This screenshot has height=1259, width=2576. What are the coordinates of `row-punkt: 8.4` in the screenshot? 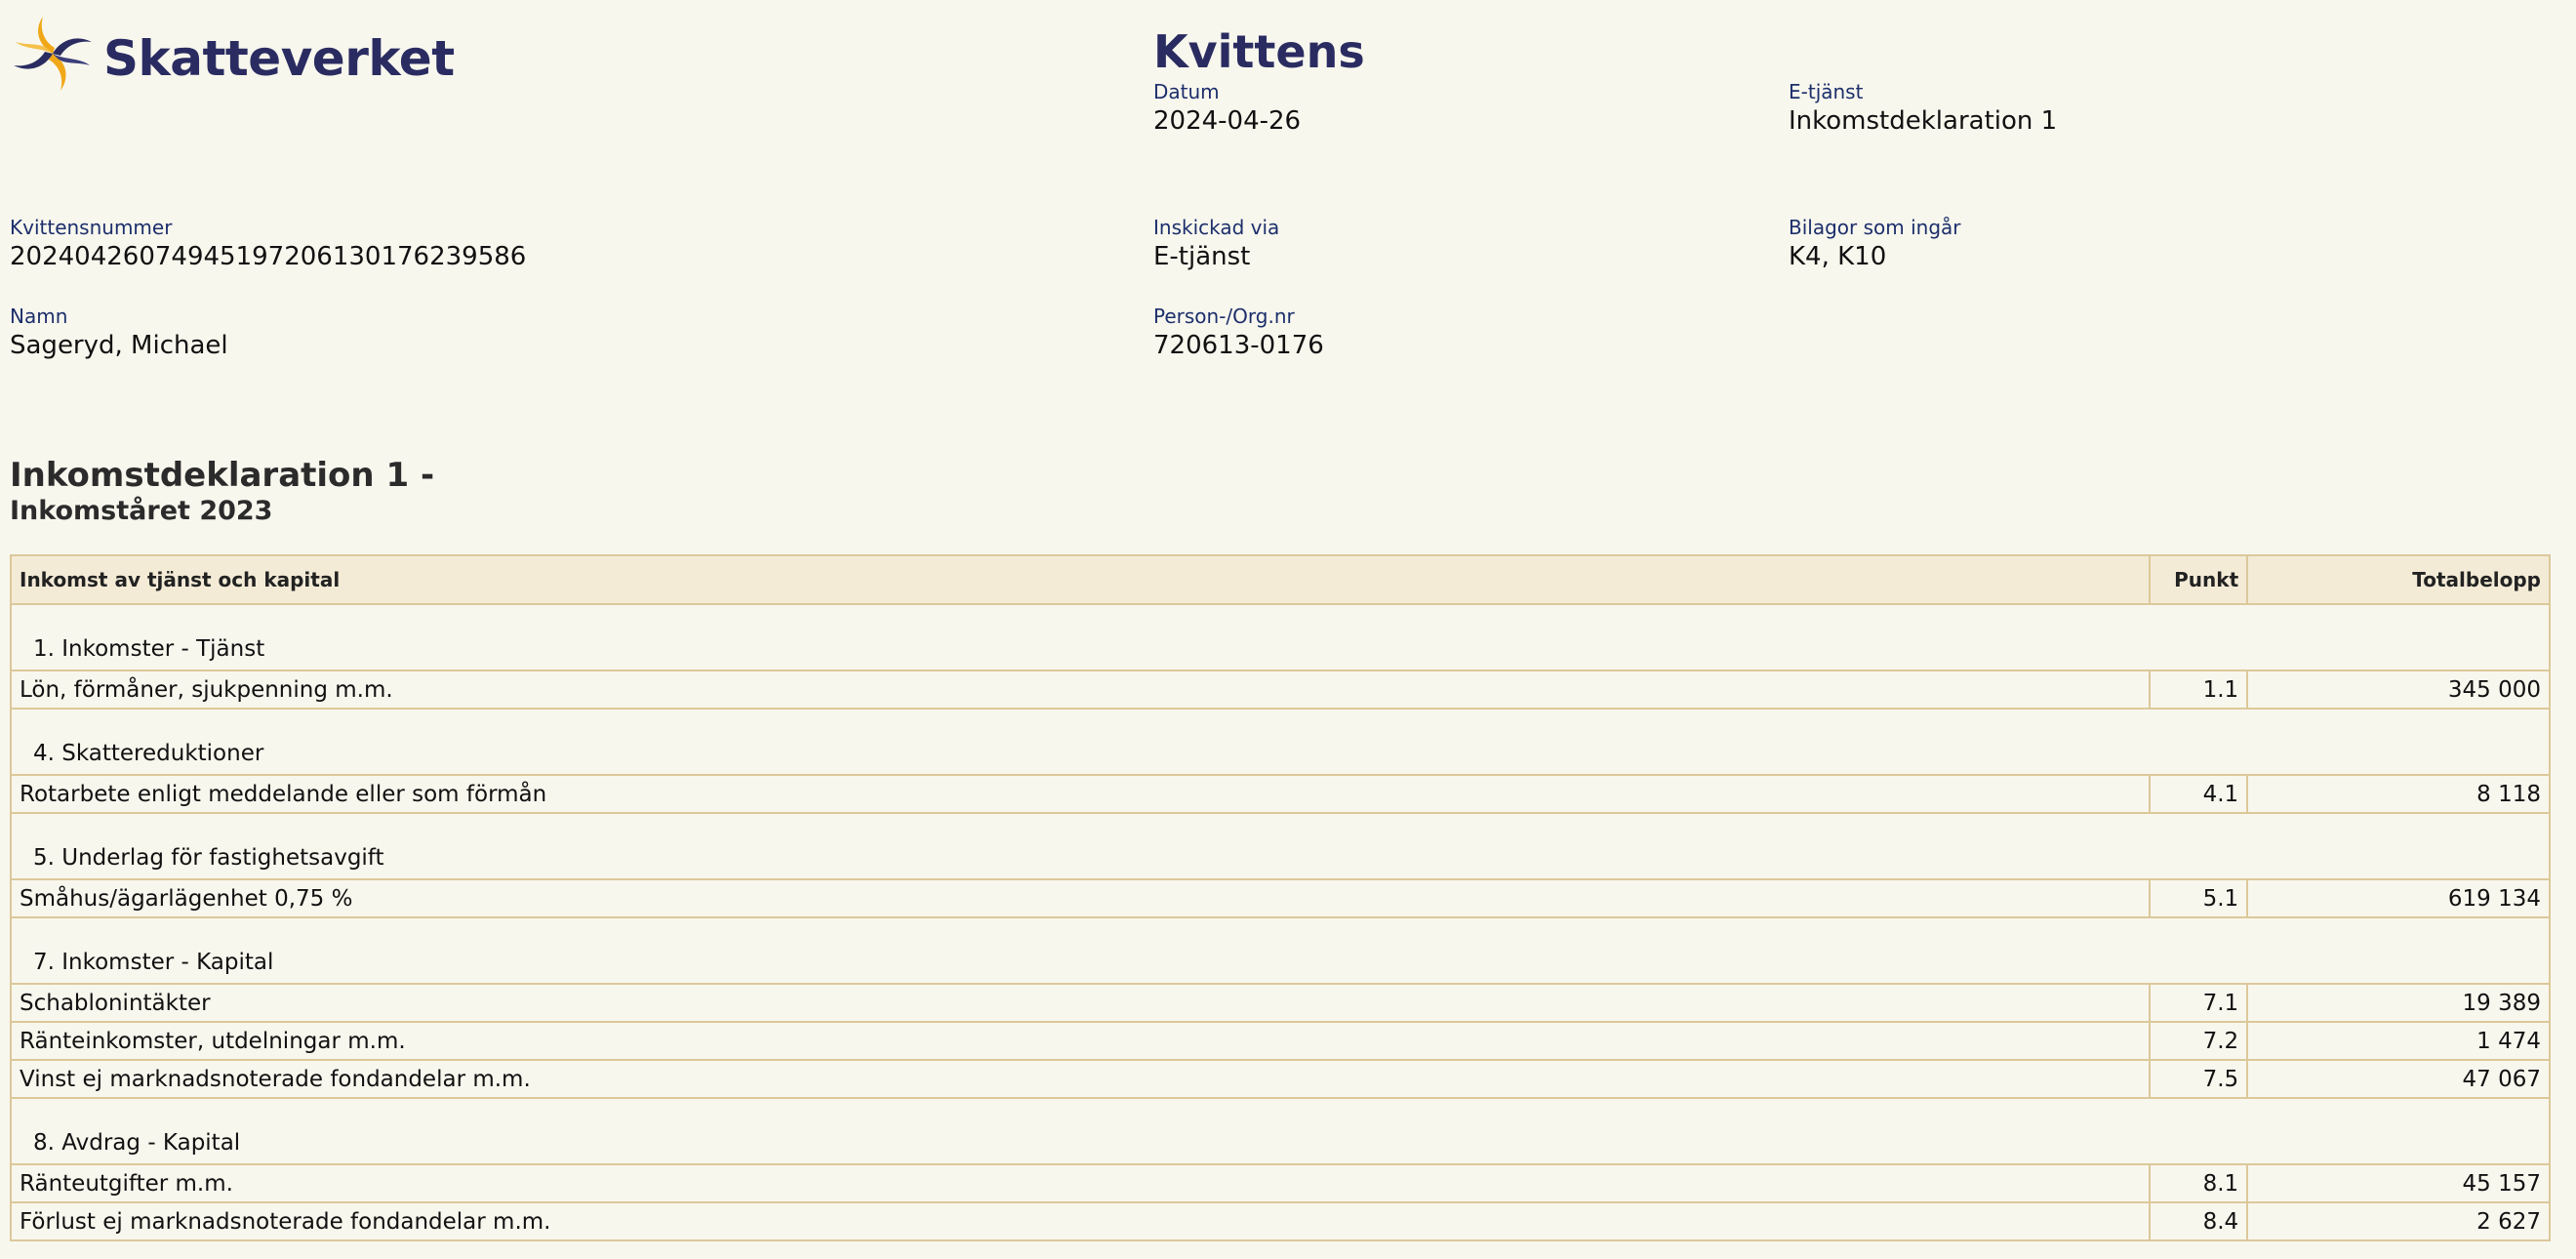 It's located at (2199, 1221).